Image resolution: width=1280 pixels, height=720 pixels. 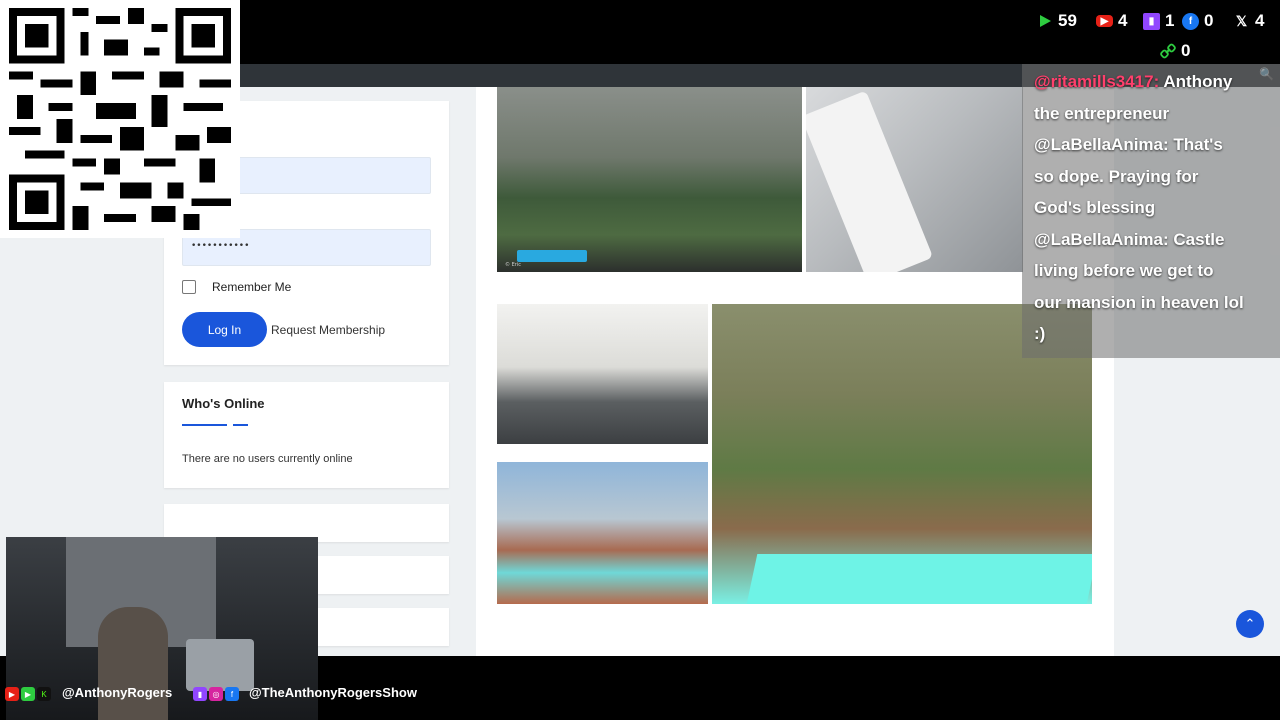 I want to click on chat-username: @ritamills3417:, so click(x=1097, y=81).